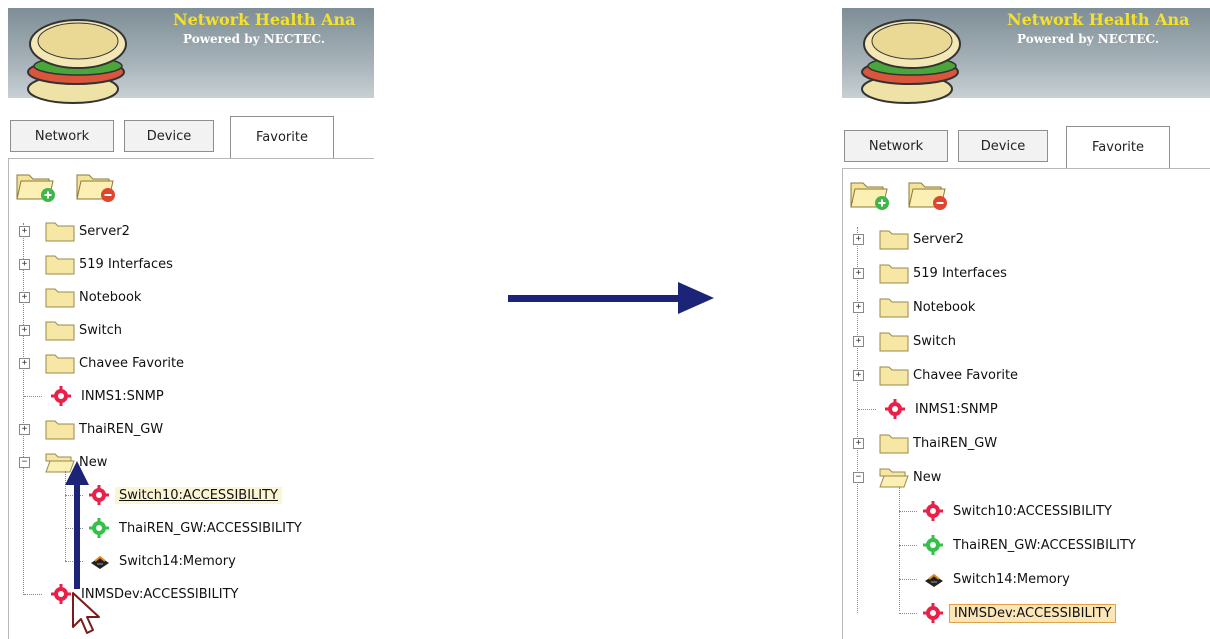 Image resolution: width=1210 pixels, height=639 pixels. Describe the element at coordinates (1033, 613) in the screenshot. I see `tree-label: INMSDev:ACCESSIBILITY` at that location.